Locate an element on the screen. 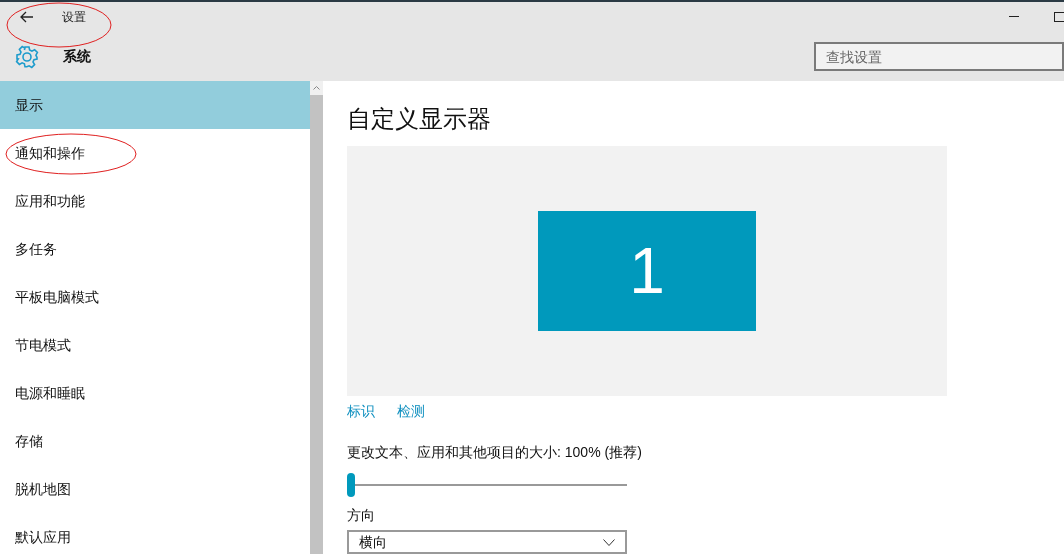  scroll-up-icon is located at coordinates (316, 88).